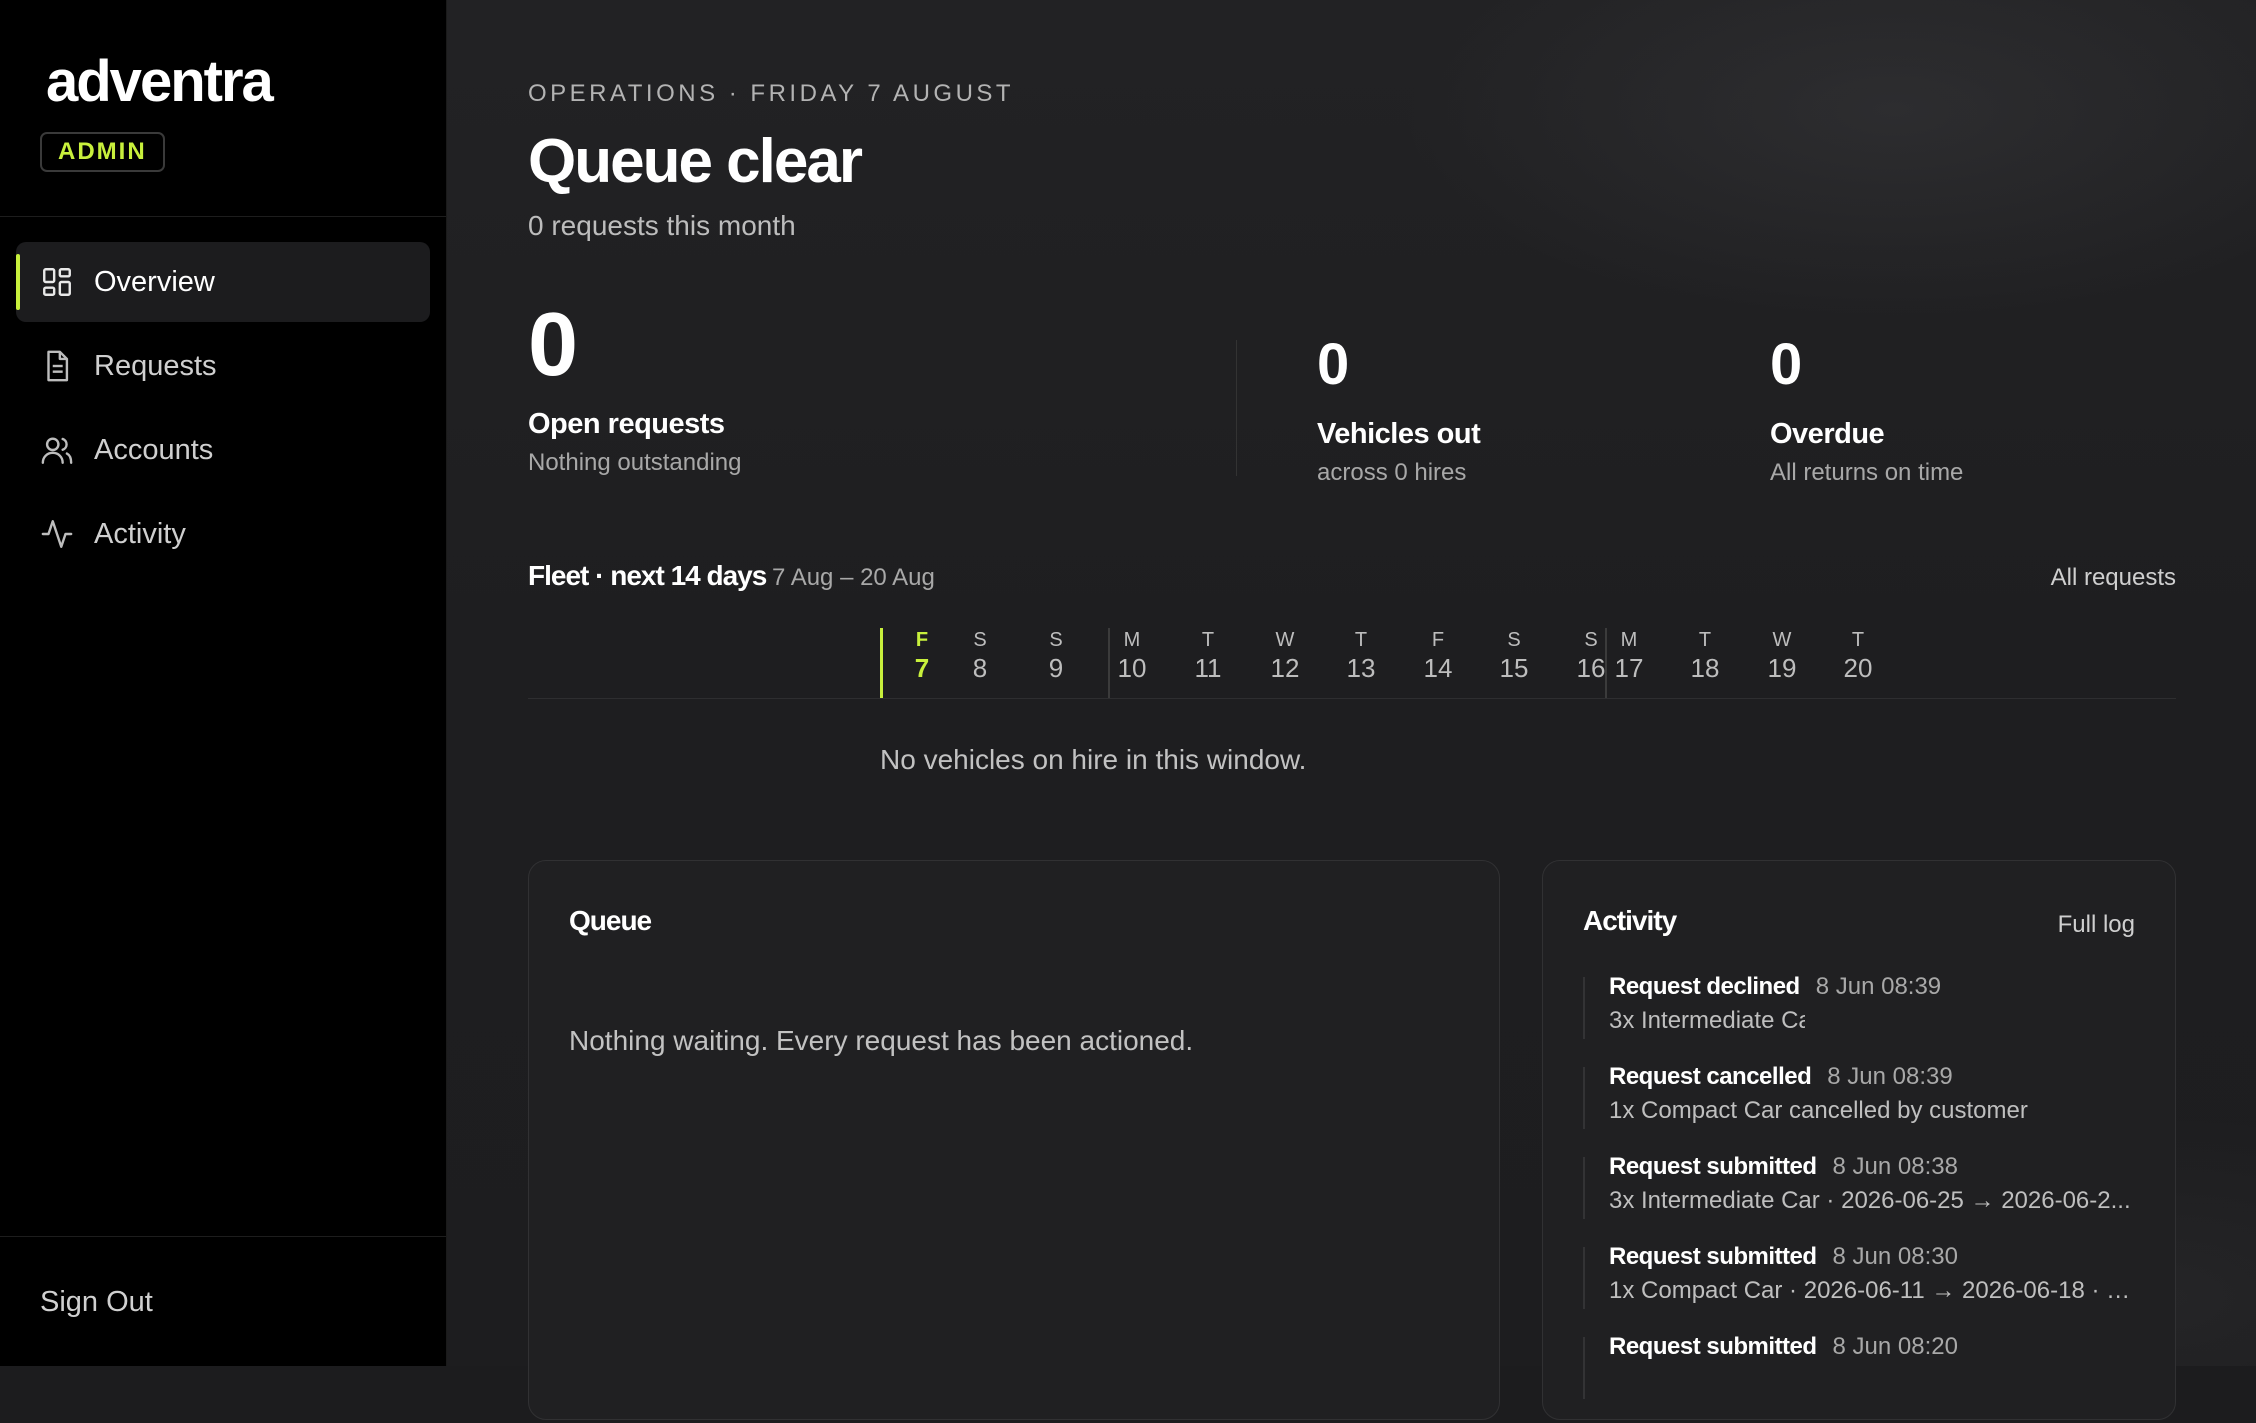 The height and width of the screenshot is (1423, 2256). I want to click on calendar-day: W 19, so click(1782, 663).